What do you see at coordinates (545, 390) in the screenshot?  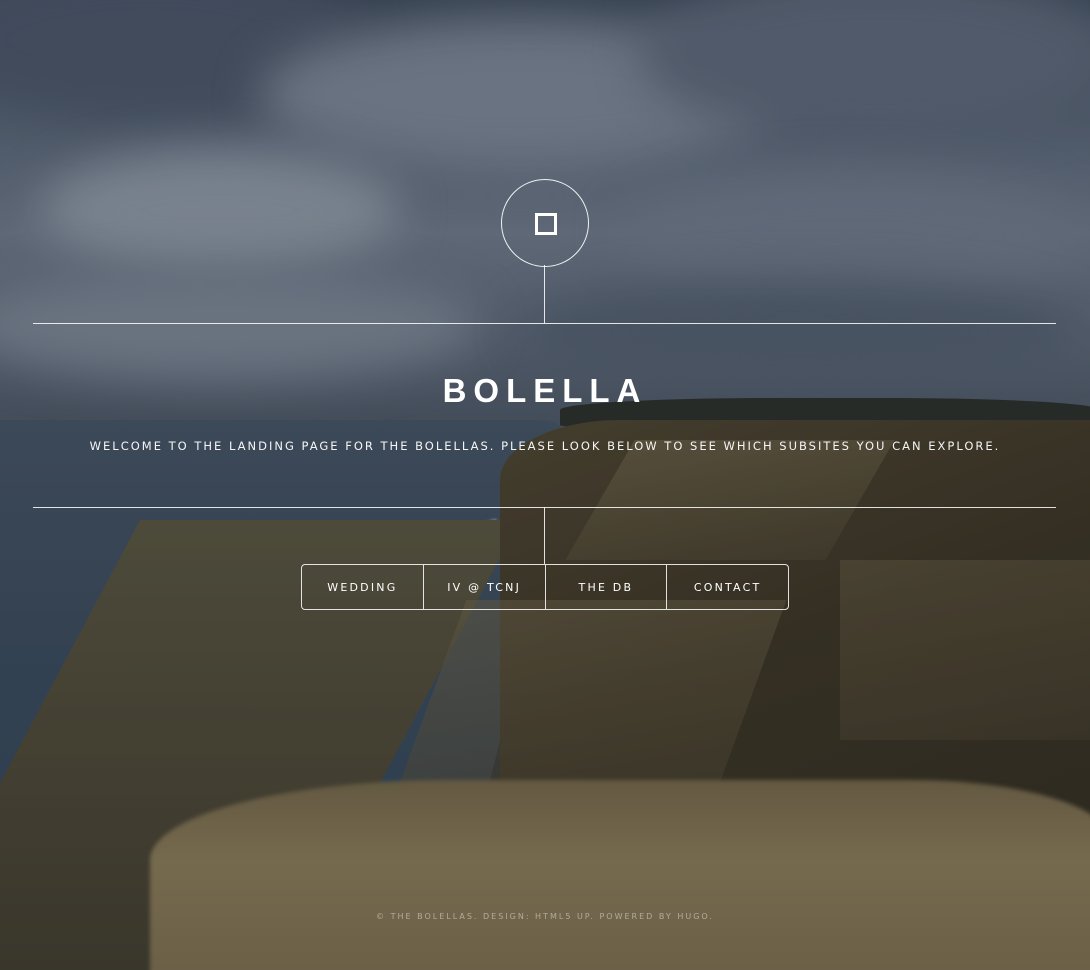 I see `page-title: BOLELLA` at bounding box center [545, 390].